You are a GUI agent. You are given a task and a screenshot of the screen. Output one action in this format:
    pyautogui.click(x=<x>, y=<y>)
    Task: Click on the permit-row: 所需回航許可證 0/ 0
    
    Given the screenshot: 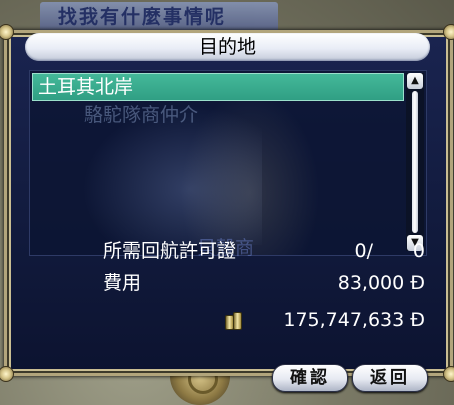 What is the action you would take?
    pyautogui.click(x=264, y=251)
    